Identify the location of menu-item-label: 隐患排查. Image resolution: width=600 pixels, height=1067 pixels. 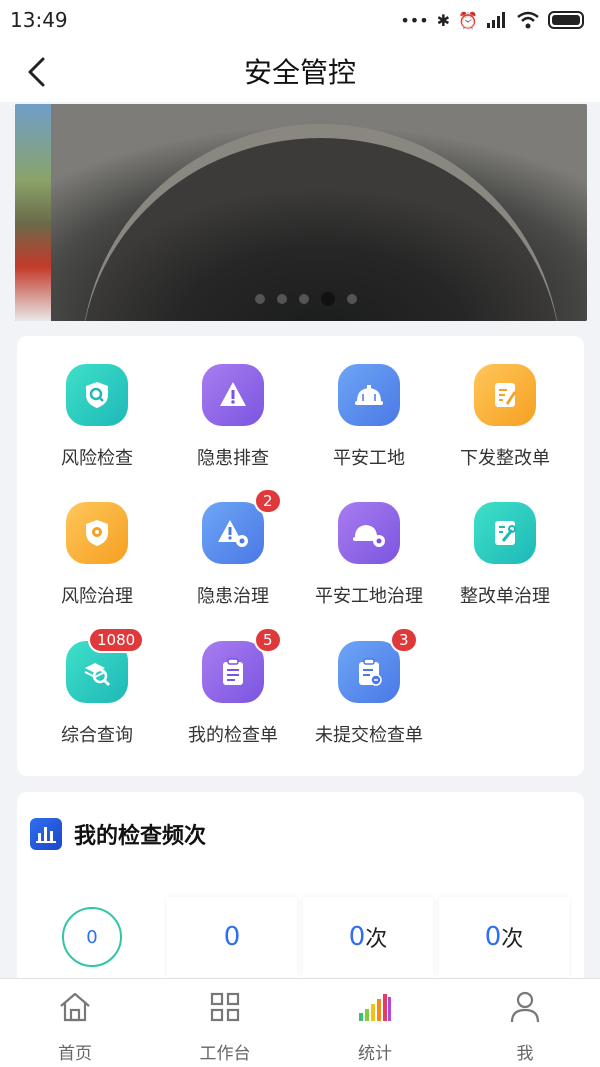
(233, 458).